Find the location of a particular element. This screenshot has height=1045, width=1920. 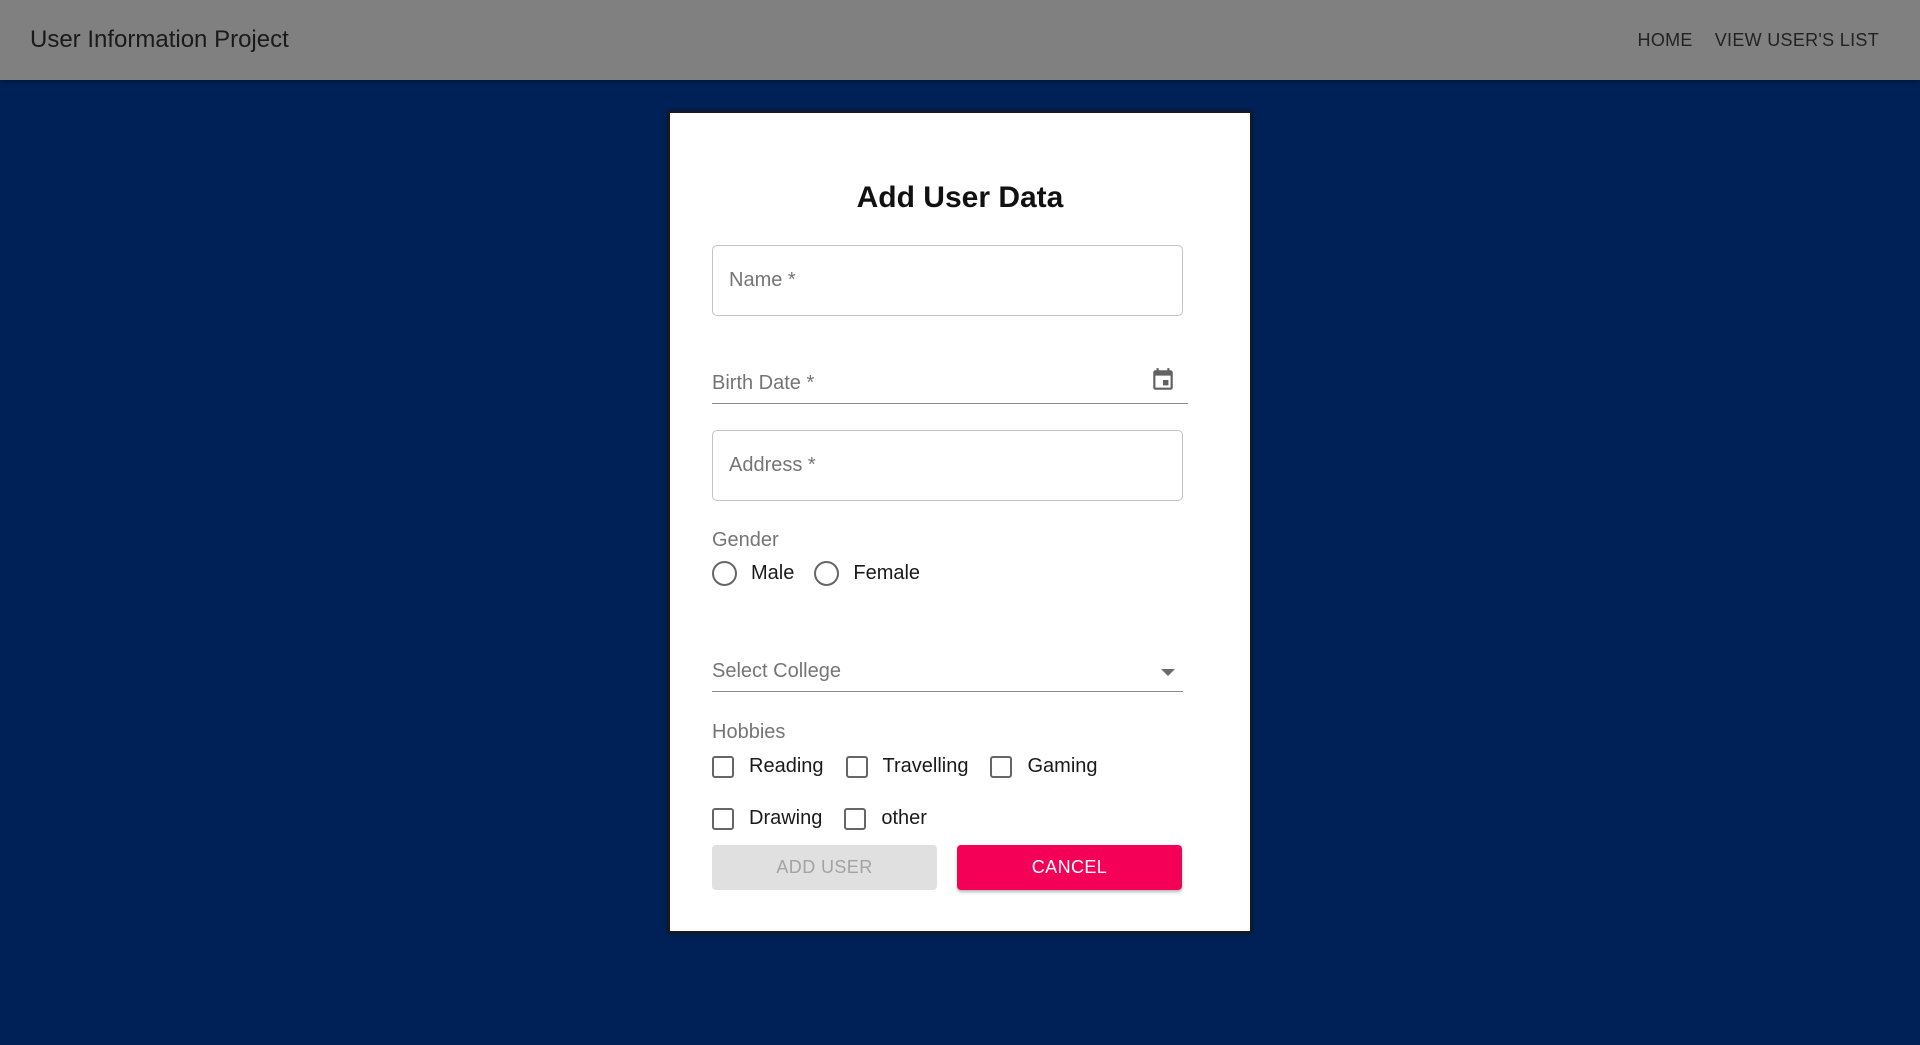

app-title: User Information Project is located at coordinates (159, 39).